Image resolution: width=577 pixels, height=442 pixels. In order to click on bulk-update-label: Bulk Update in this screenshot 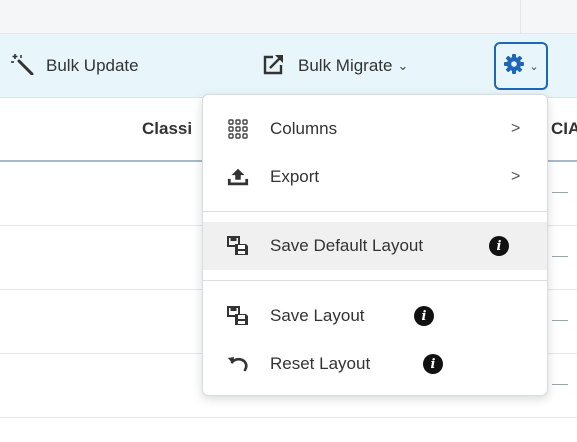, I will do `click(92, 65)`.